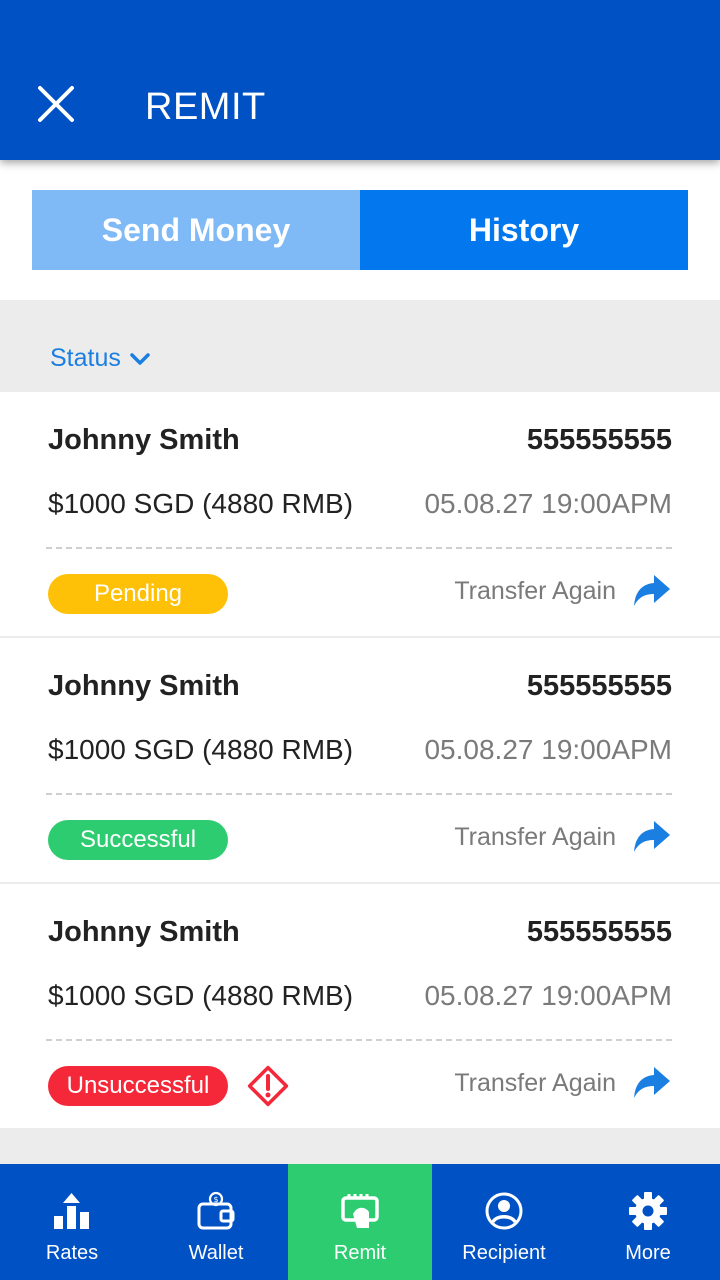  I want to click on filter-bar: Status, so click(360, 346).